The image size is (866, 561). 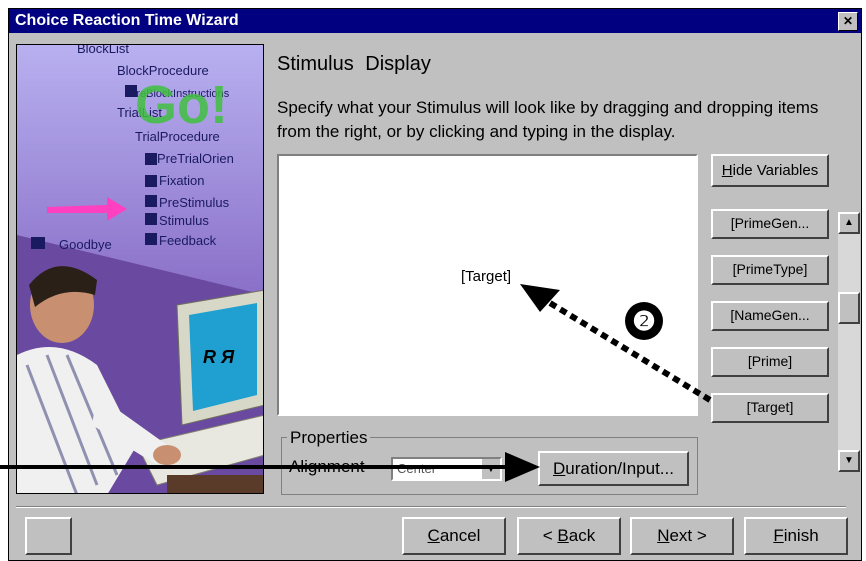 What do you see at coordinates (417, 468) in the screenshot?
I see `alignment-value: Center` at bounding box center [417, 468].